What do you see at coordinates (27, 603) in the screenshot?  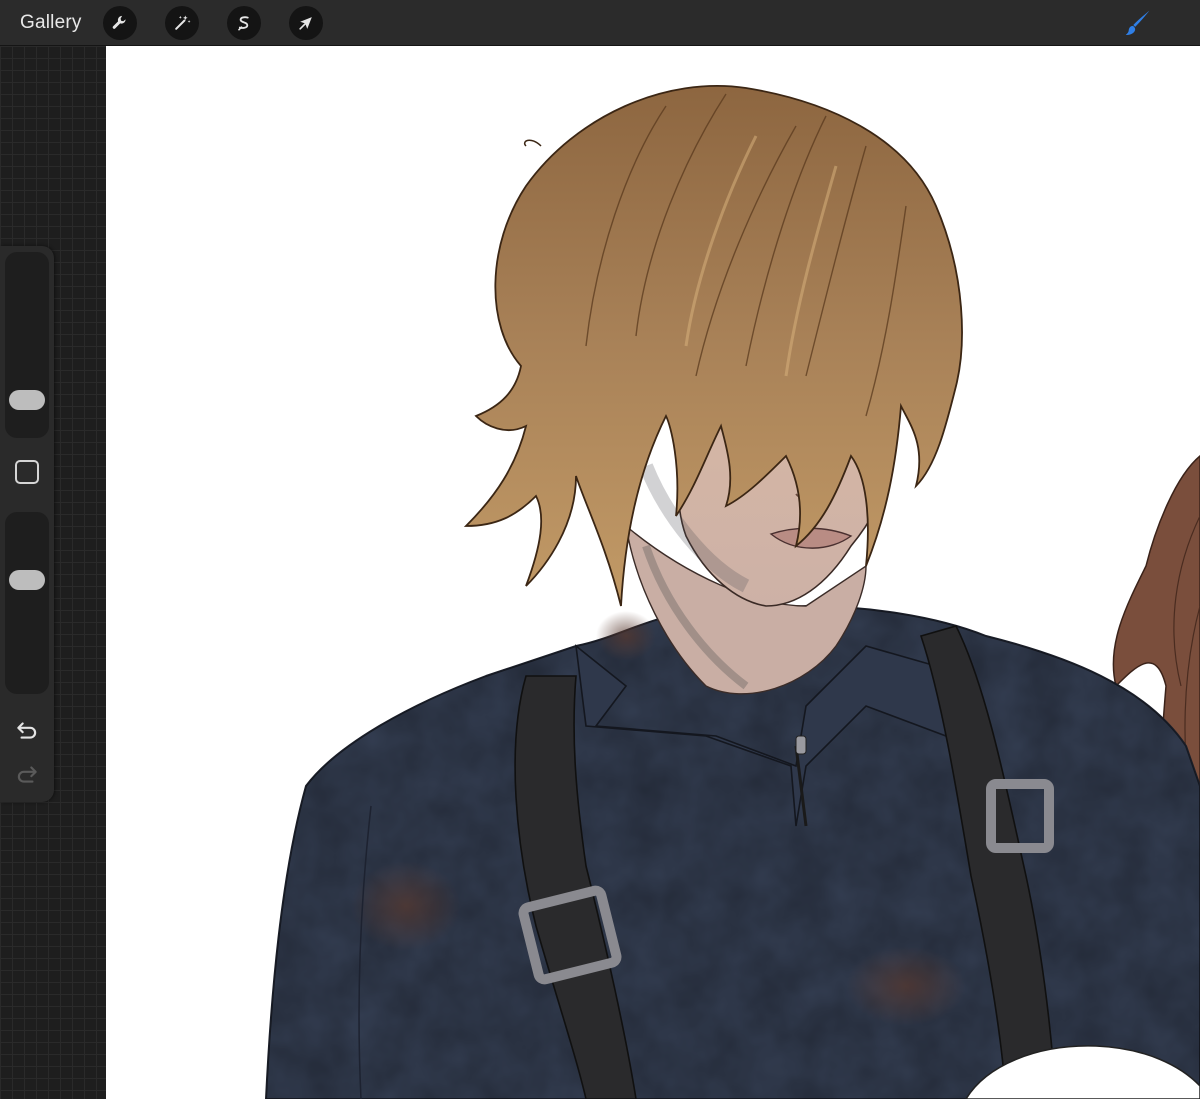 I see `opacity-slider` at bounding box center [27, 603].